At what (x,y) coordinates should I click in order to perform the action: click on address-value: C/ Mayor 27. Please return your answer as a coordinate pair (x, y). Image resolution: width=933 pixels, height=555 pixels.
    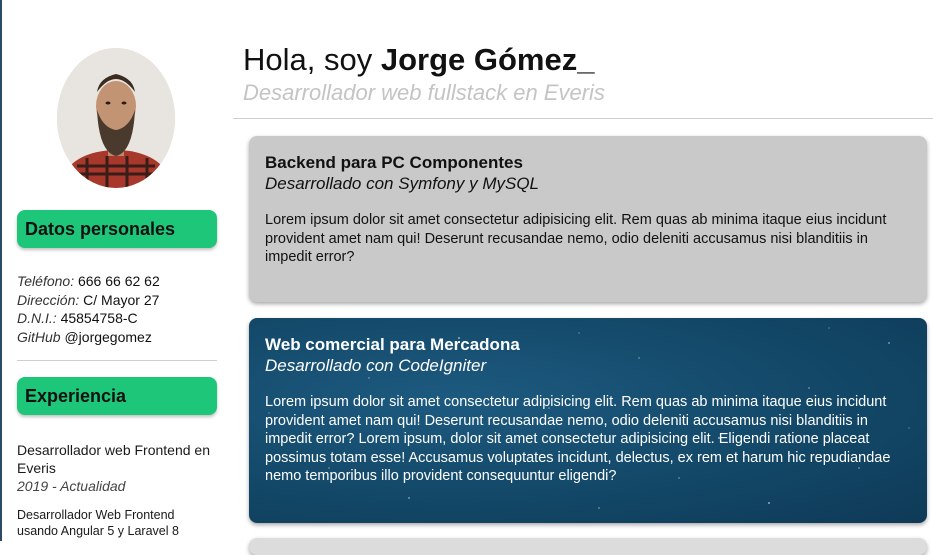
    Looking at the image, I should click on (121, 299).